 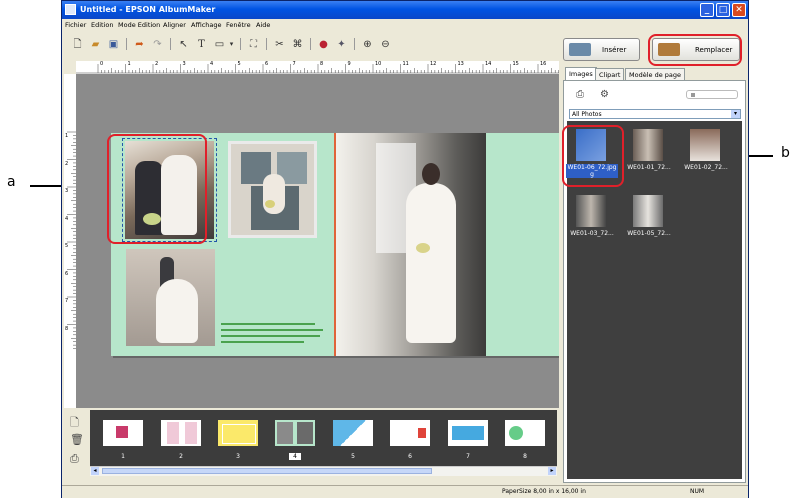 What do you see at coordinates (349, 64) in the screenshot?
I see `ruler-h-number: 9` at bounding box center [349, 64].